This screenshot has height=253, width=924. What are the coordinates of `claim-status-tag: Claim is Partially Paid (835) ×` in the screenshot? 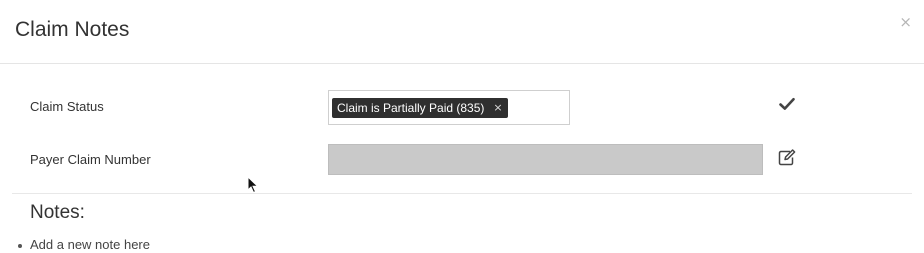 It's located at (420, 108).